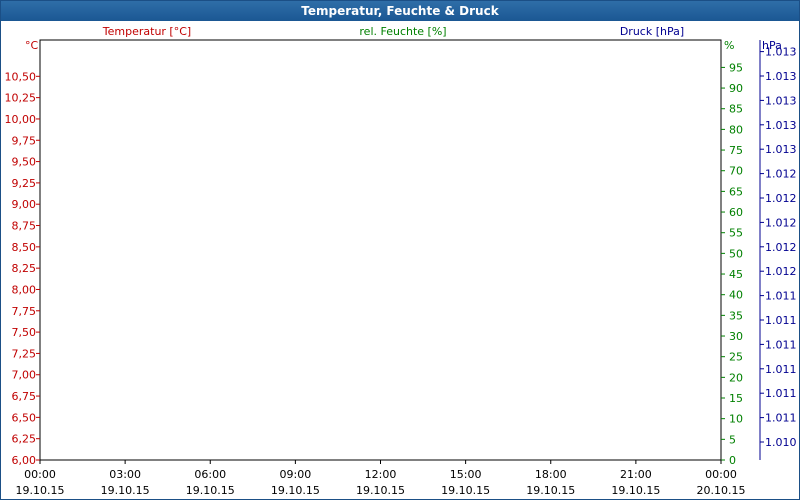  Describe the element at coordinates (636, 474) in the screenshot. I see `x-tick-time: 21:00` at that location.